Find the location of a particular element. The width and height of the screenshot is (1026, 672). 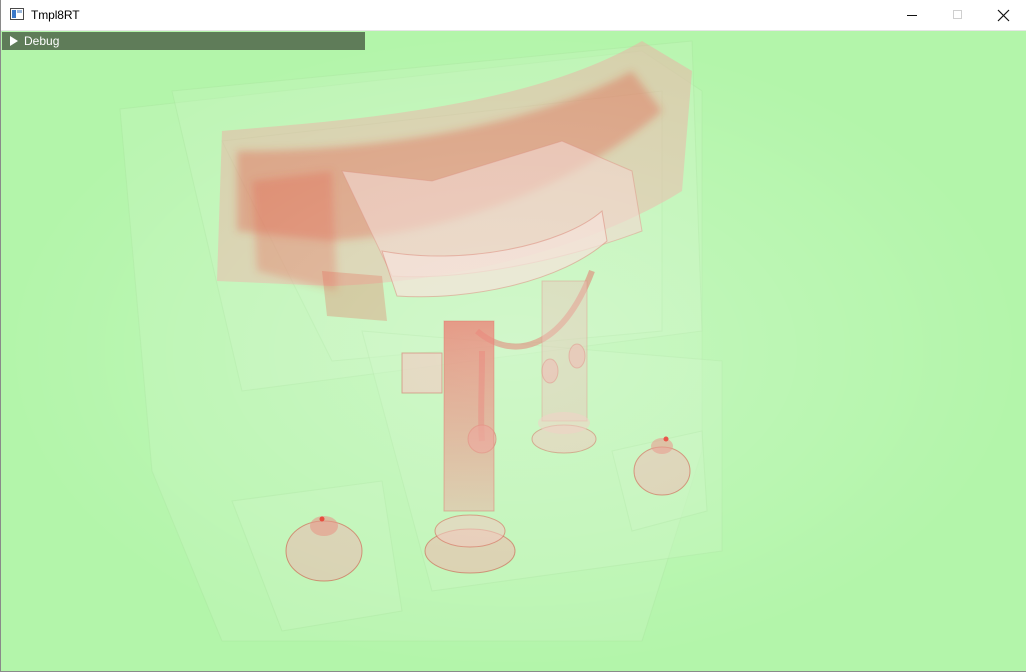

app-window-icon is located at coordinates (17, 14).